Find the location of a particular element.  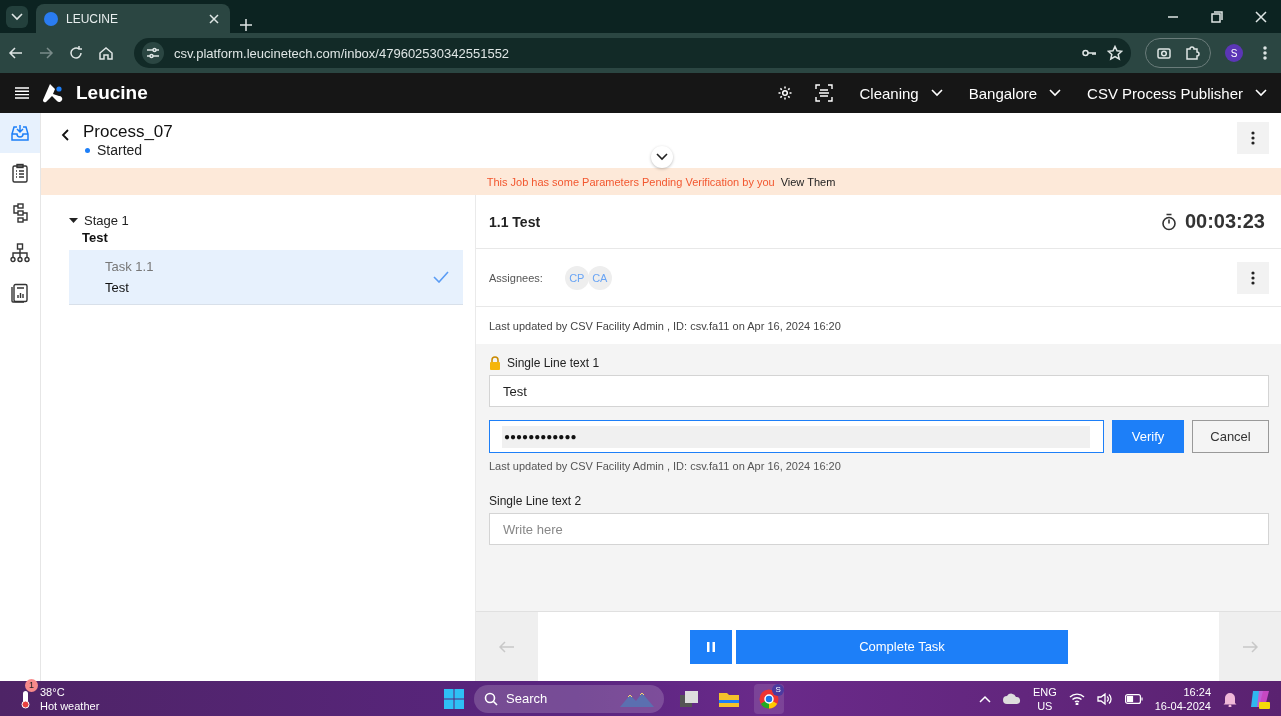

arrow-right-icon is located at coordinates (1250, 646).